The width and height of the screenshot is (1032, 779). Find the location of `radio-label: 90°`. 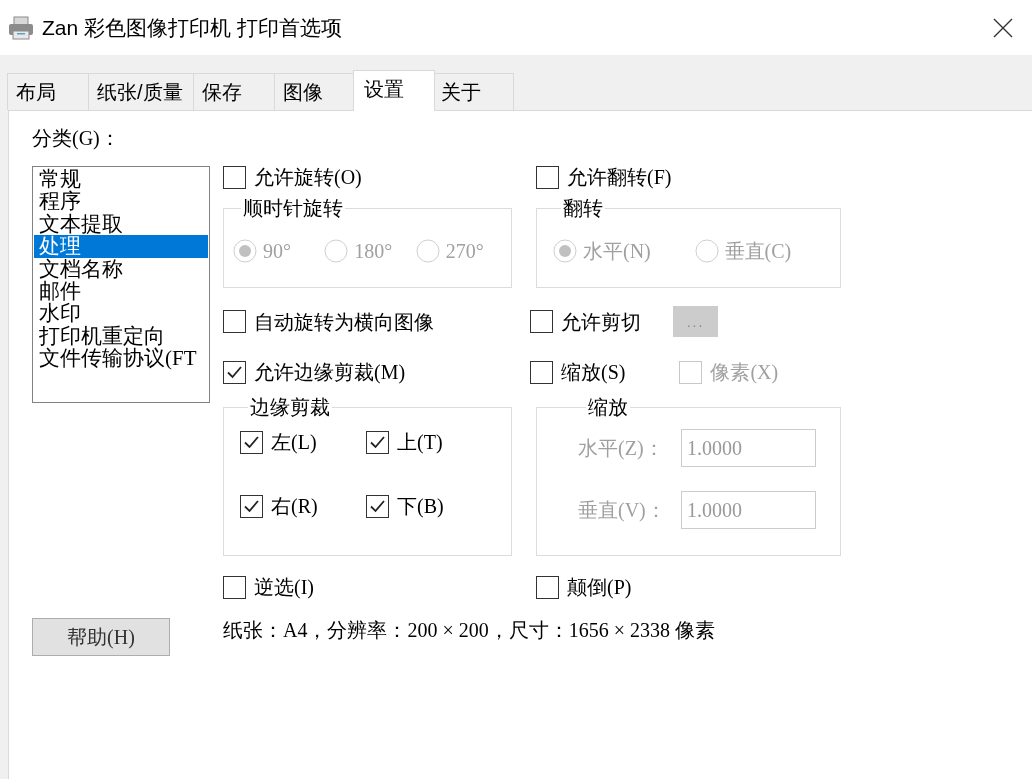

radio-label: 90° is located at coordinates (277, 251).